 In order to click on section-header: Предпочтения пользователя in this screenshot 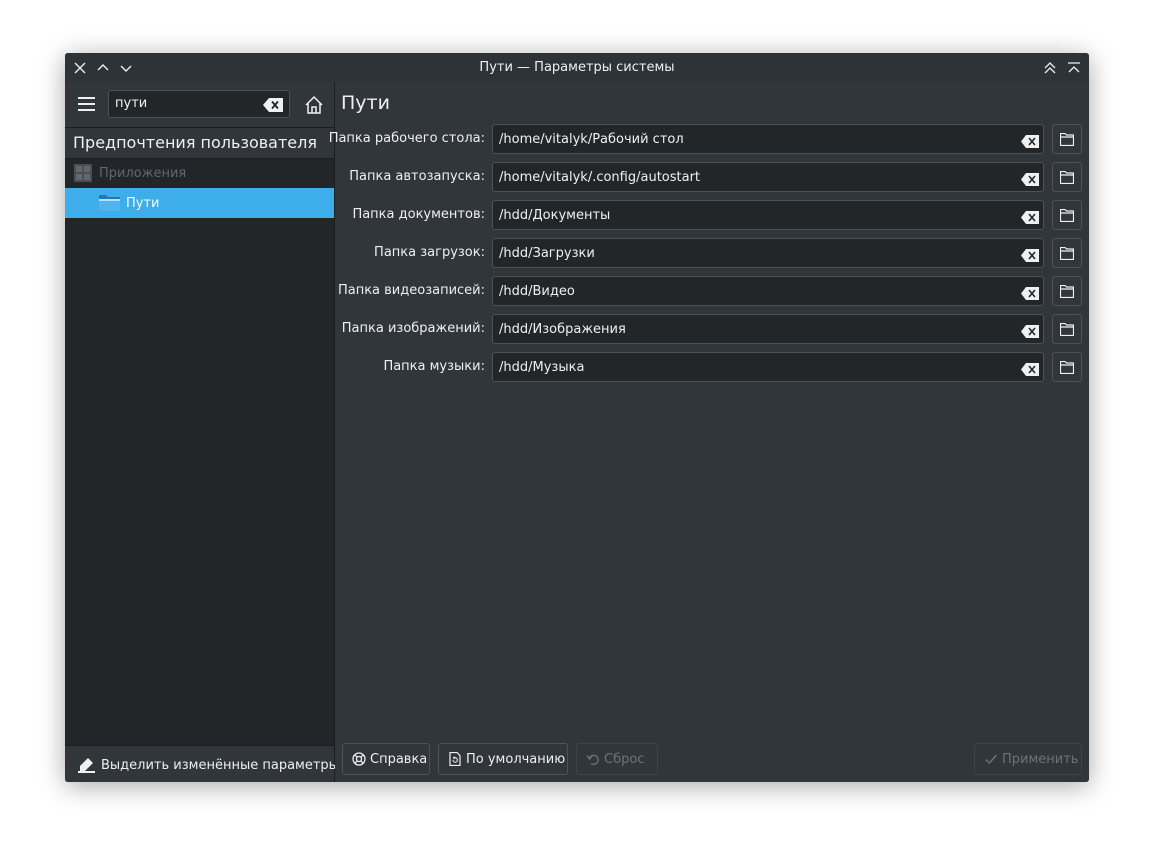, I will do `click(199, 143)`.